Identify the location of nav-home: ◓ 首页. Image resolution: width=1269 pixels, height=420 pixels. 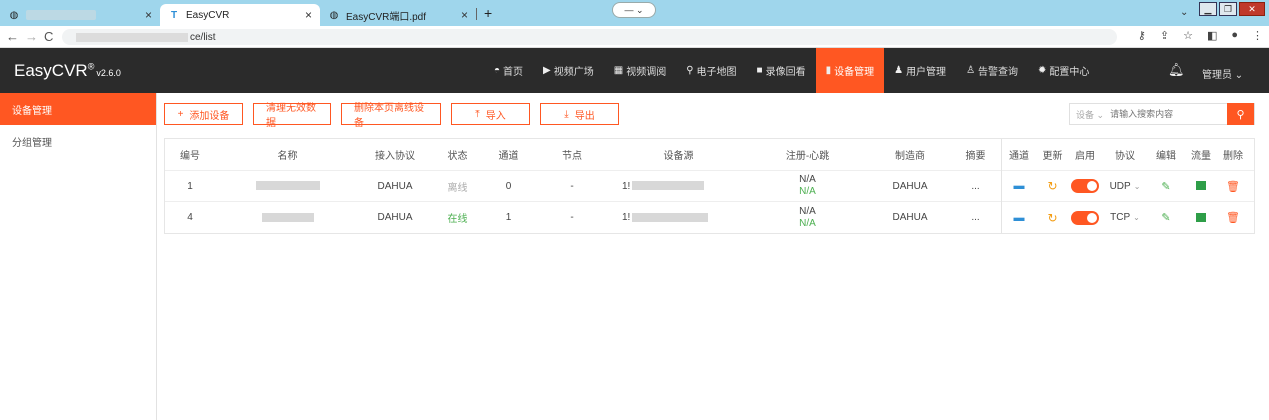
(508, 70).